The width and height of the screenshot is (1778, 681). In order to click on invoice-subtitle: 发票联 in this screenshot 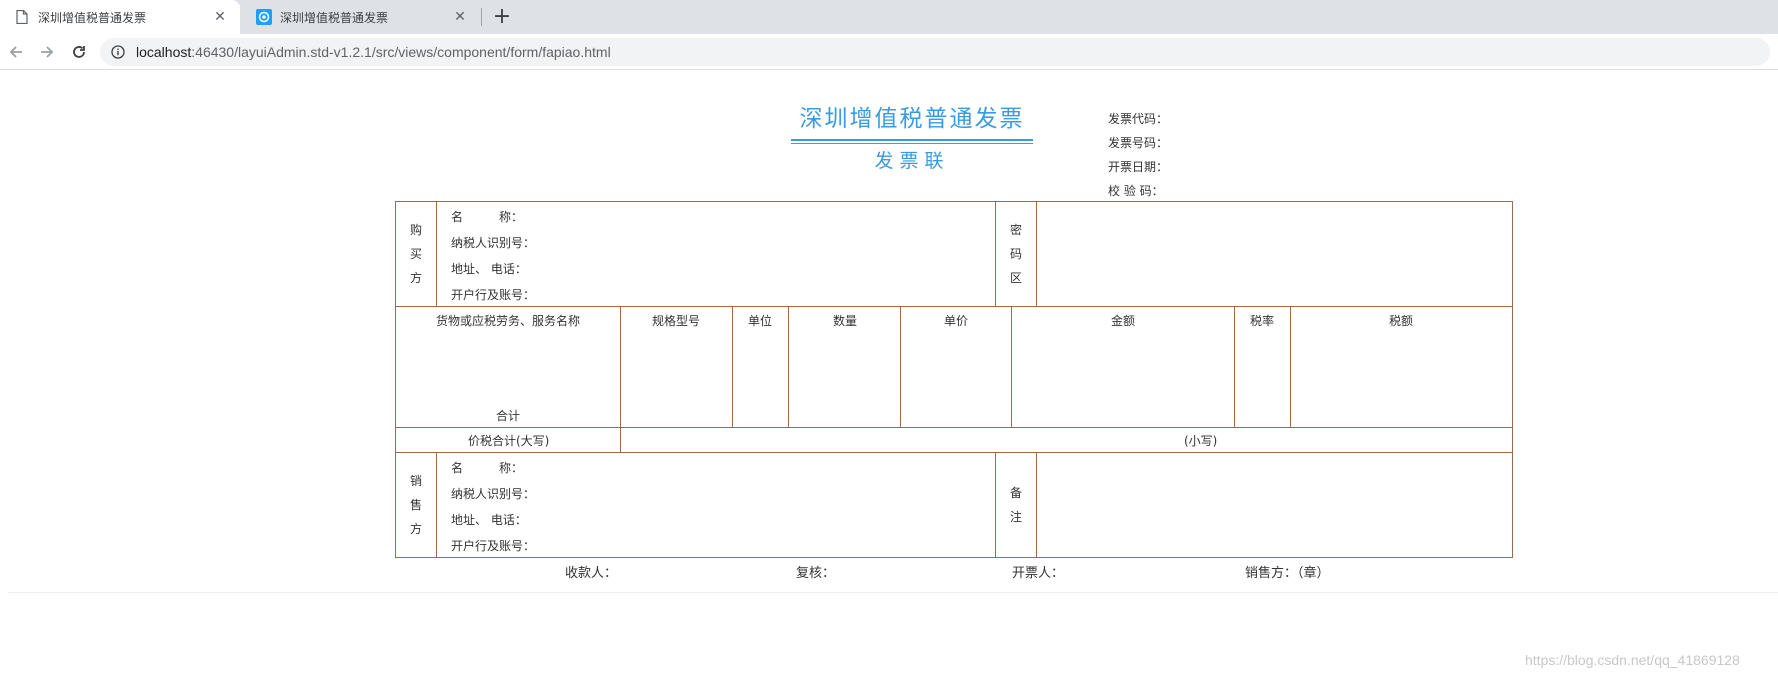, I will do `click(912, 161)`.